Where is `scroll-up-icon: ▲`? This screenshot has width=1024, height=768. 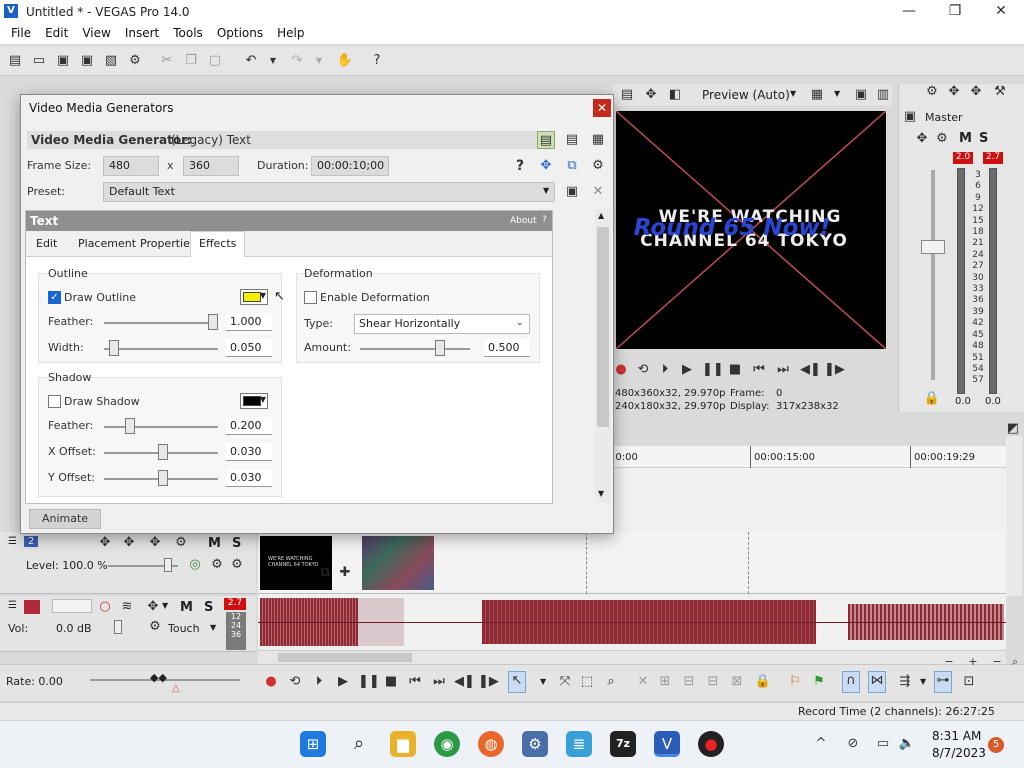
scroll-up-icon: ▲ is located at coordinates (601, 215).